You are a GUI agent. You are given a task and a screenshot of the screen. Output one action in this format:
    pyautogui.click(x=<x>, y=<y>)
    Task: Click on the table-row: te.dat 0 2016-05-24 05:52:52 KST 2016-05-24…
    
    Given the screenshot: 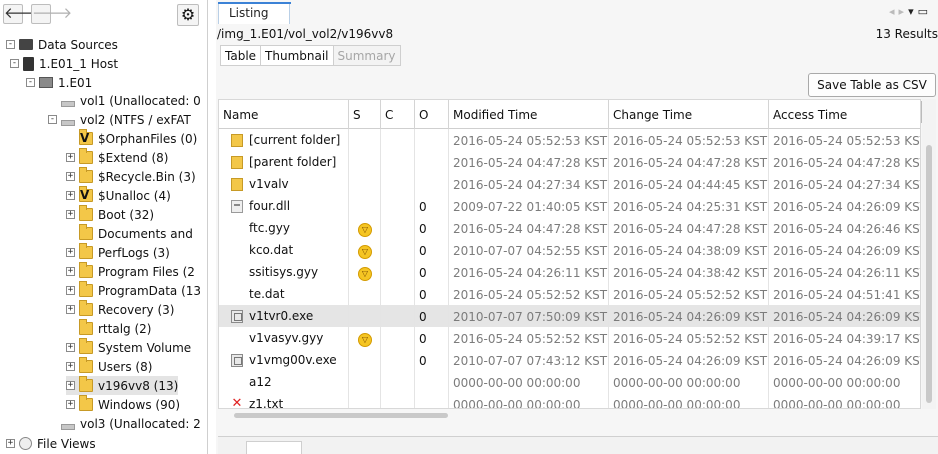 What is the action you would take?
    pyautogui.click(x=569, y=294)
    